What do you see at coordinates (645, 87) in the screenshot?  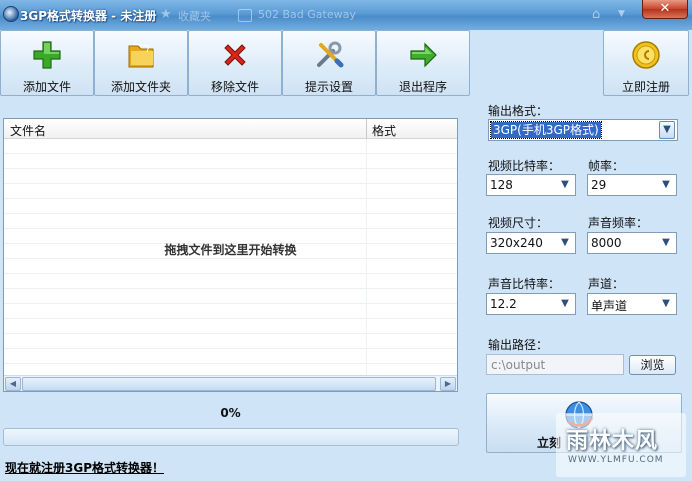 I see `register-now-label: 立即注册` at bounding box center [645, 87].